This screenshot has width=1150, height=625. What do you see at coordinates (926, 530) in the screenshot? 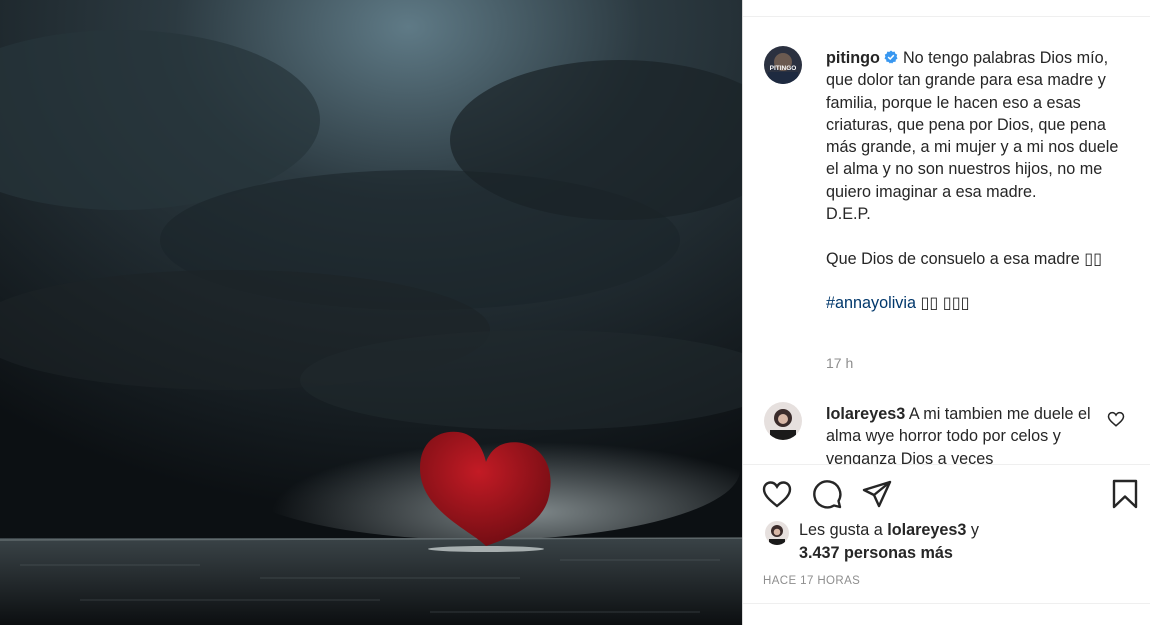
I see `likes-user: lolareyes3` at bounding box center [926, 530].